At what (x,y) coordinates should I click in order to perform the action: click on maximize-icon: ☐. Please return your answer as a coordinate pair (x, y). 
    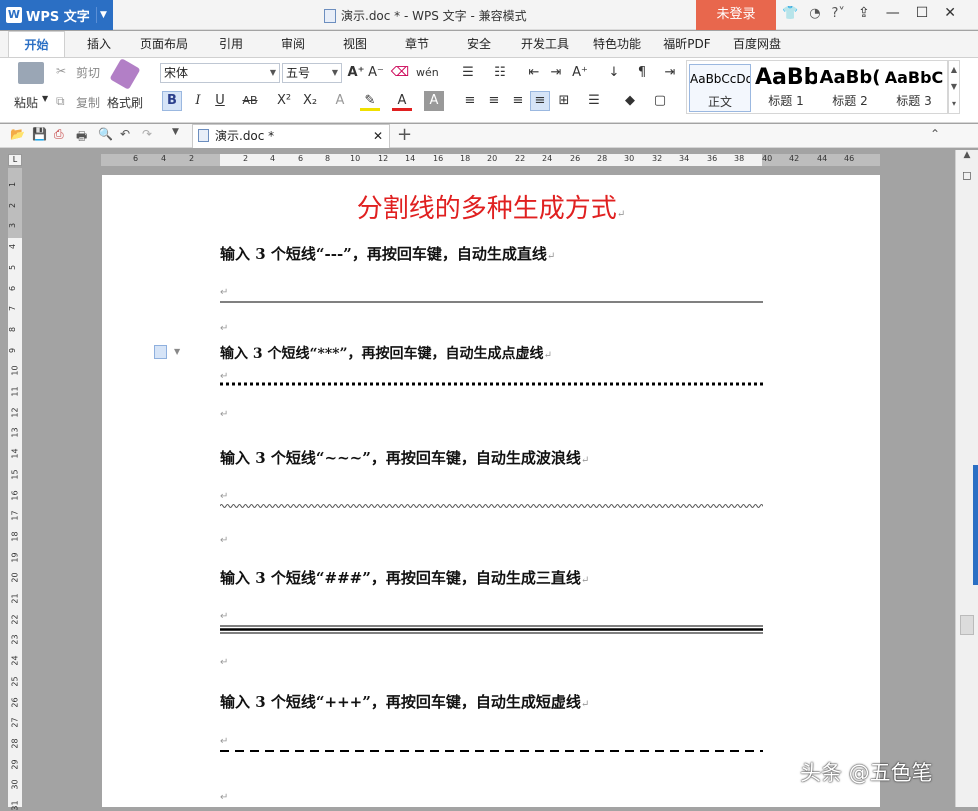
    Looking at the image, I should click on (922, 13).